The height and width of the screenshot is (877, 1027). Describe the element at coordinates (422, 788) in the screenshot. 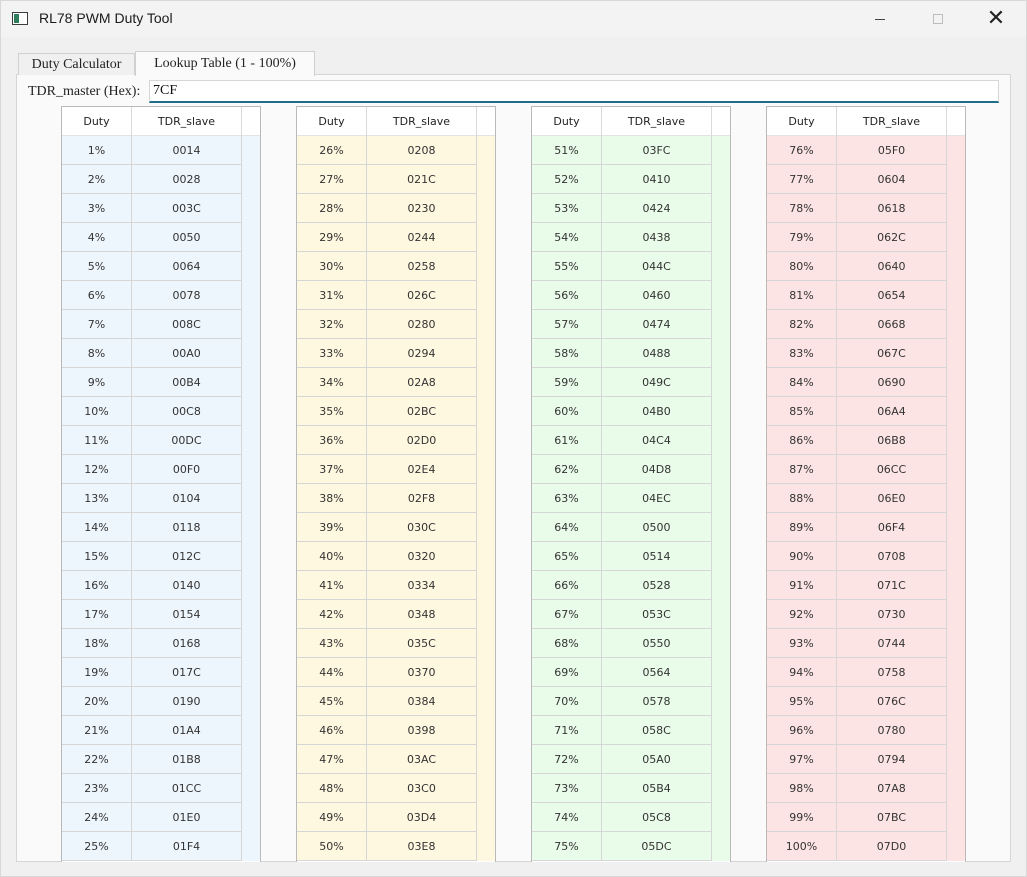

I see `tdr-slave-cell: 03C0` at that location.